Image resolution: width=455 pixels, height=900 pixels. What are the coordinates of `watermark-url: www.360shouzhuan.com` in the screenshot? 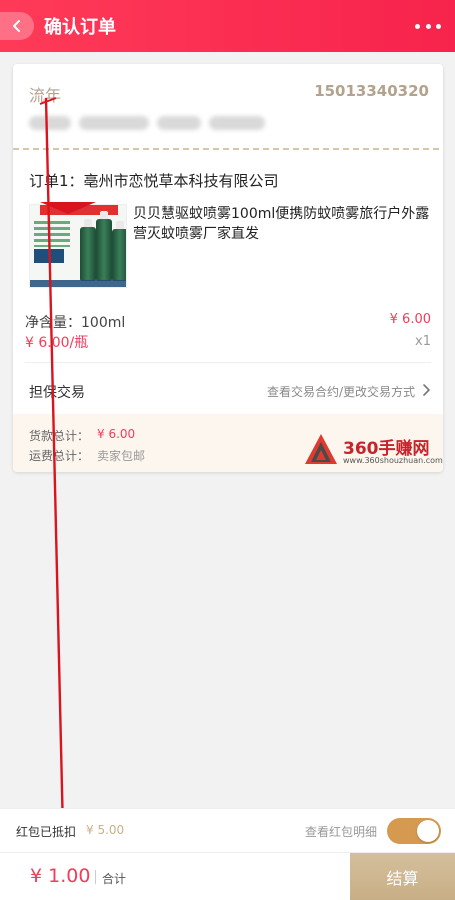 It's located at (393, 460).